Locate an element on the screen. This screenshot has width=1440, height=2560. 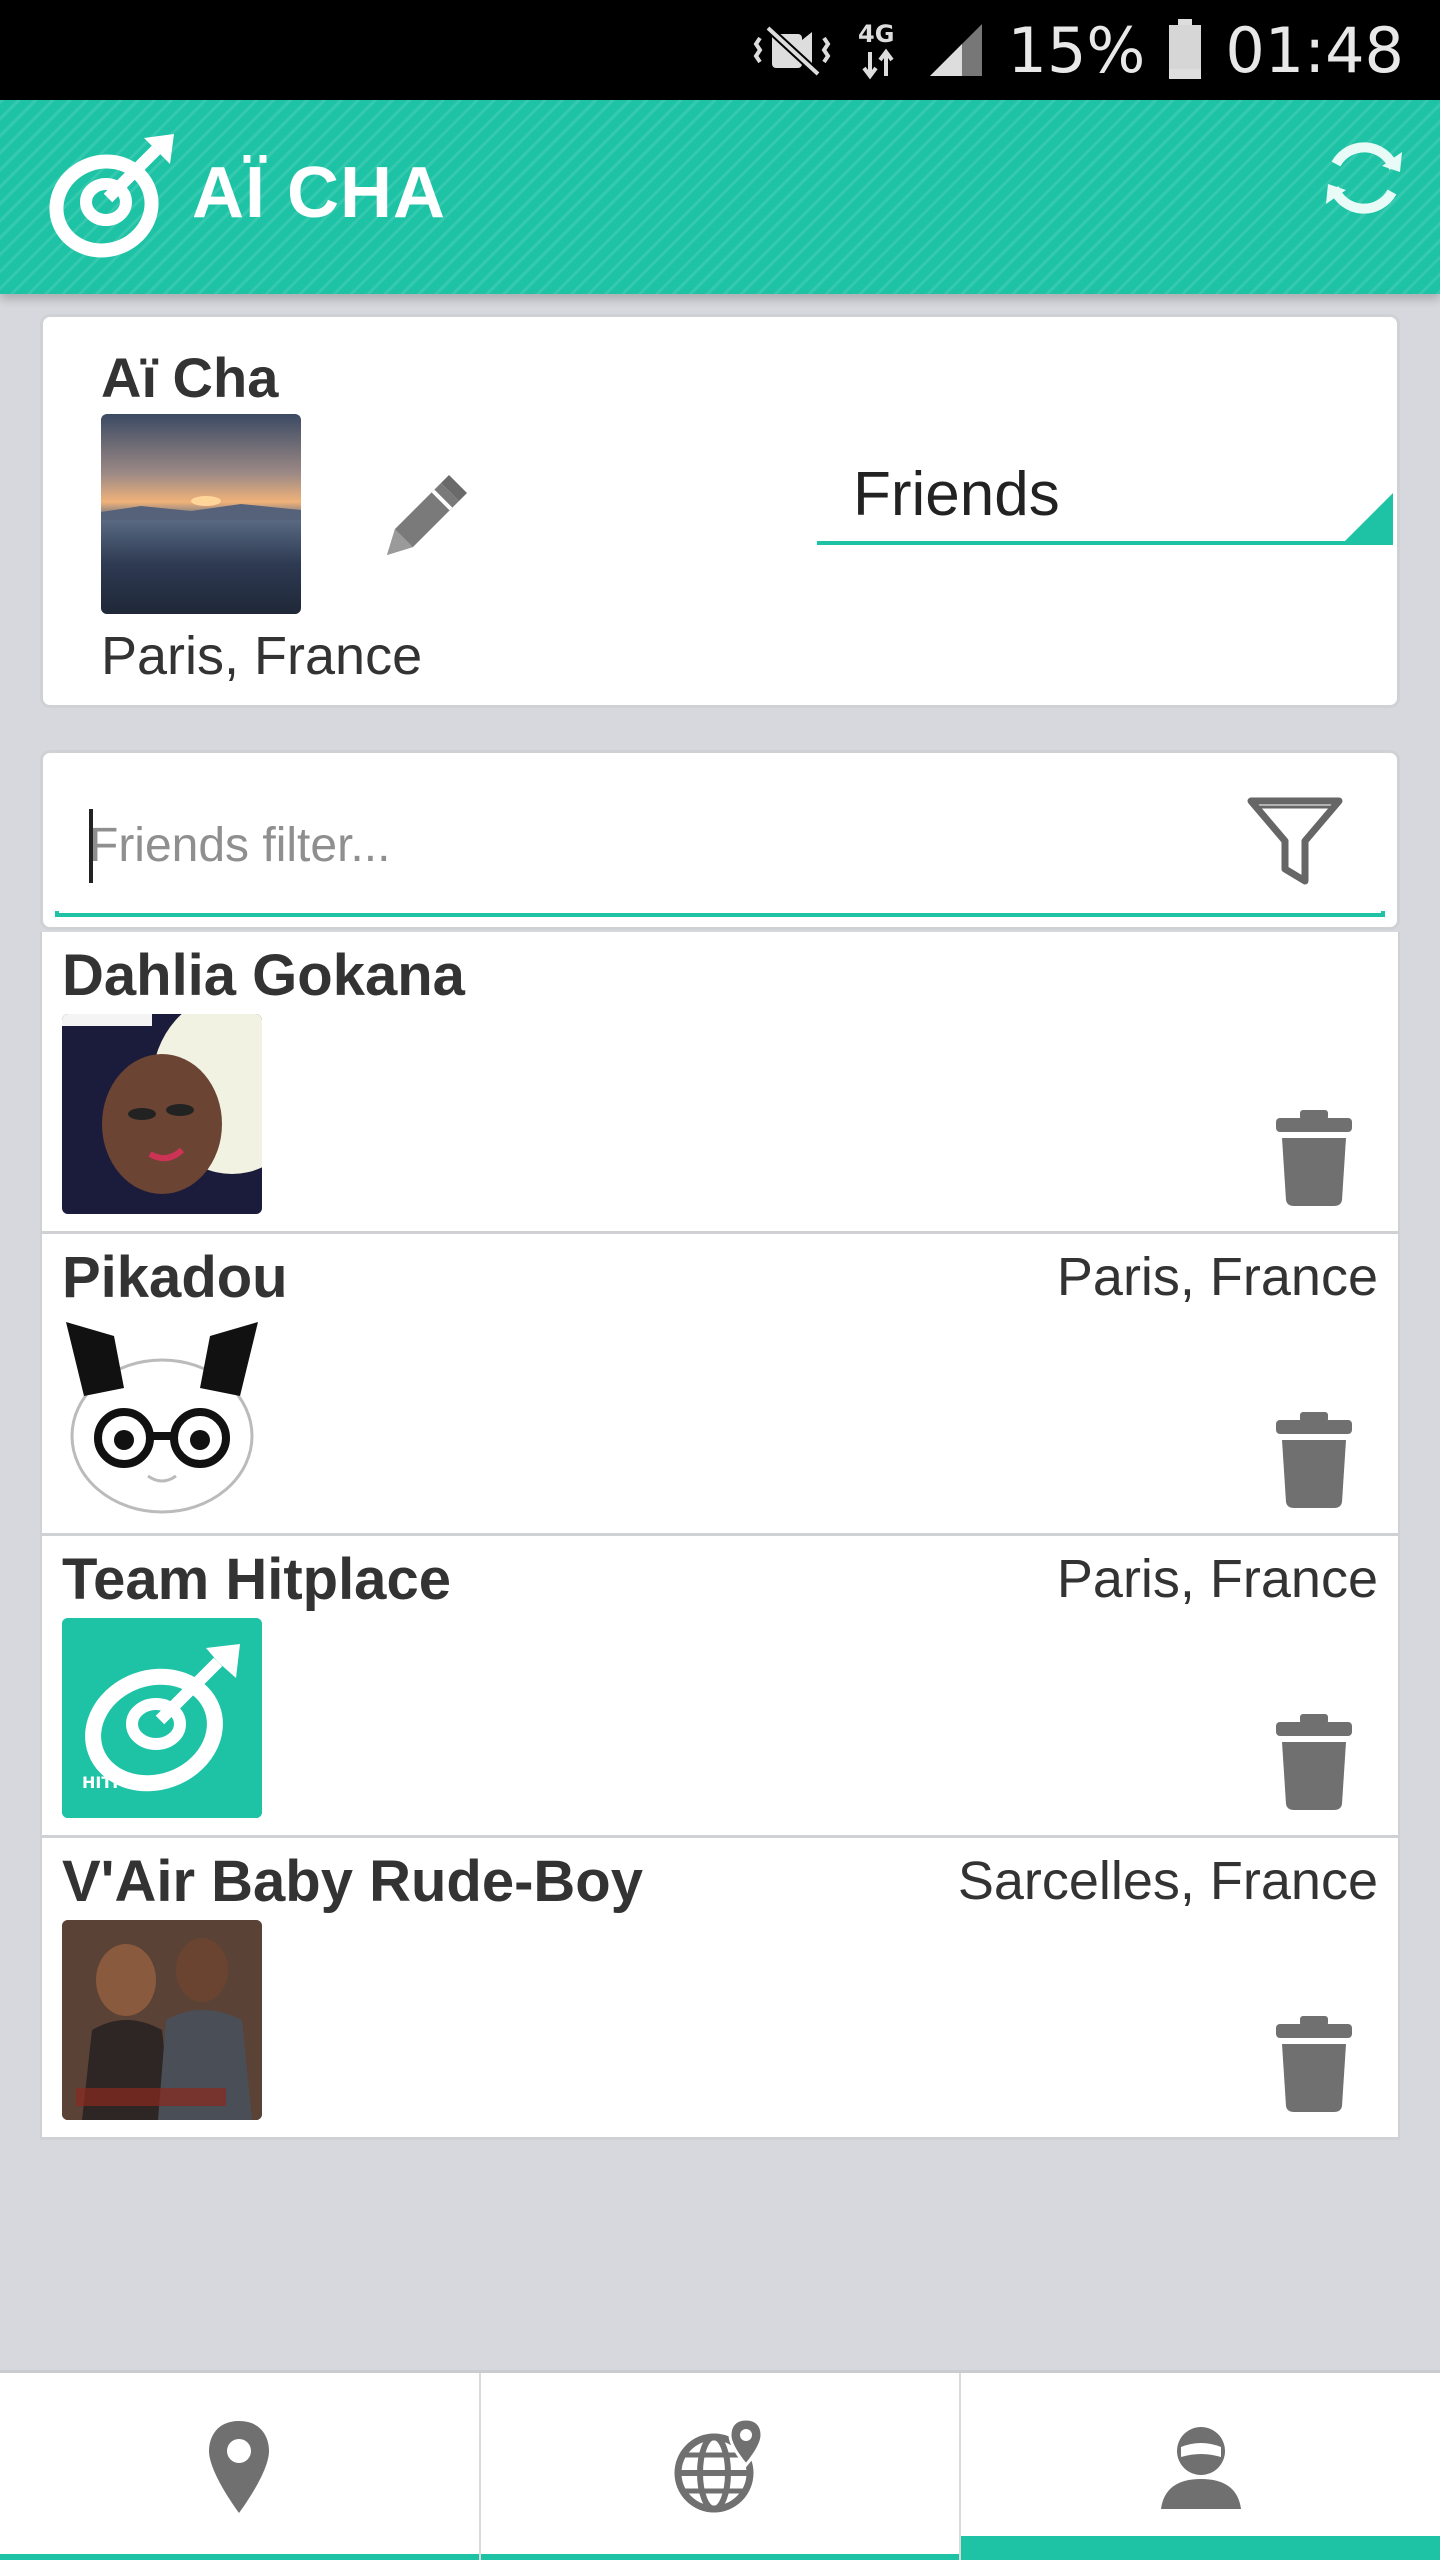
tab-profile is located at coordinates (1200, 2466).